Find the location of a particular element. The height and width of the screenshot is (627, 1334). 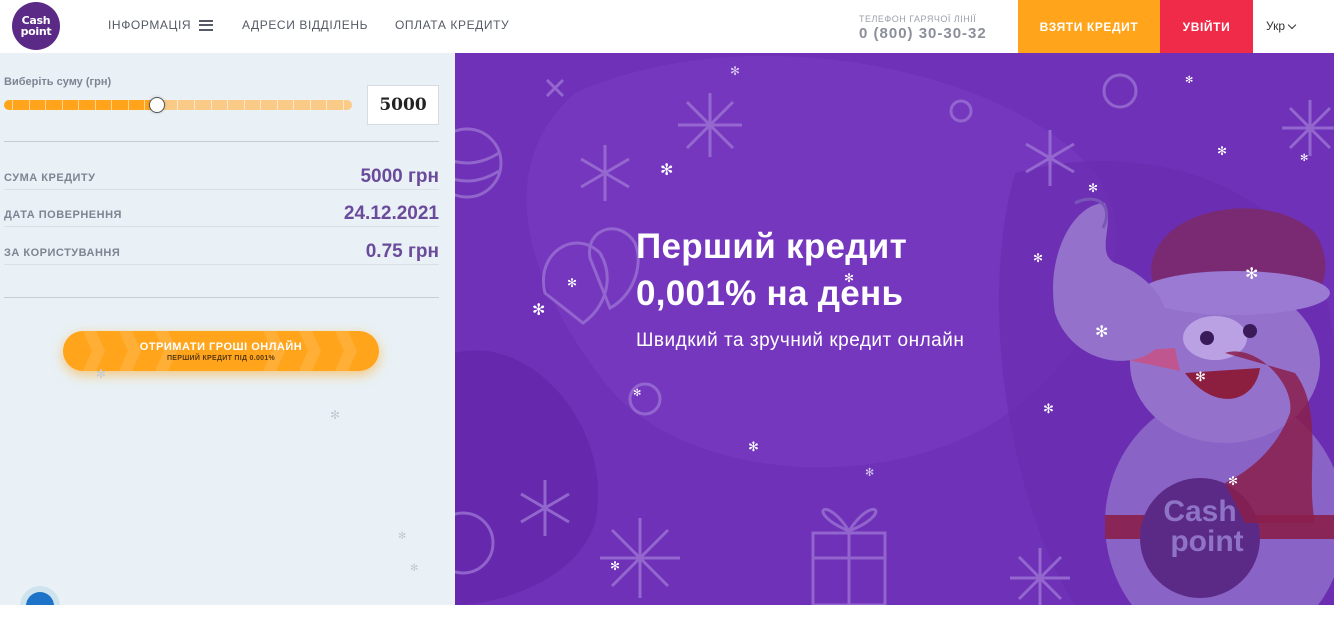

hero-subtitle: Швидкий та зручний кредит онлайн is located at coordinates (800, 340).